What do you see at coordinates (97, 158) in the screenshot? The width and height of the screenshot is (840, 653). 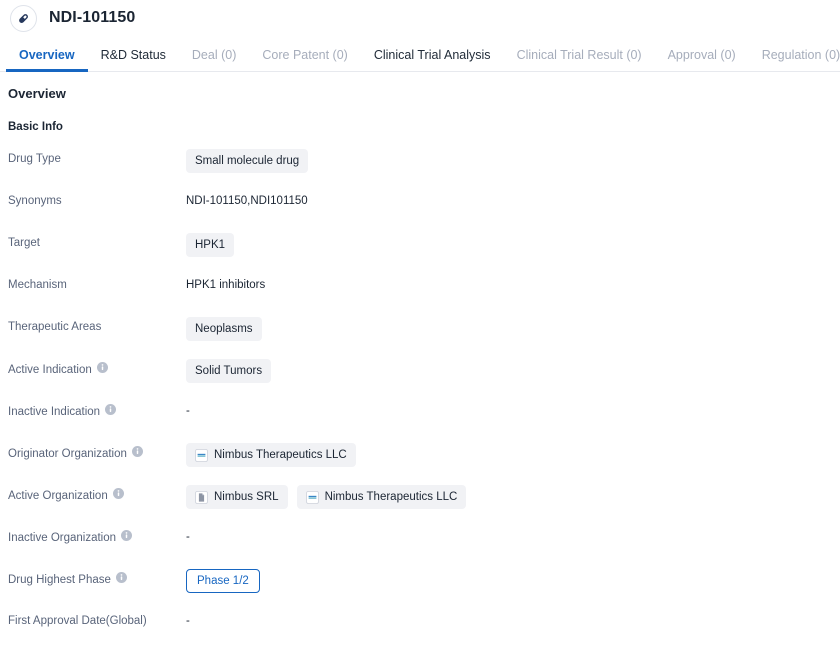 I see `info-row-label: Drug Type` at bounding box center [97, 158].